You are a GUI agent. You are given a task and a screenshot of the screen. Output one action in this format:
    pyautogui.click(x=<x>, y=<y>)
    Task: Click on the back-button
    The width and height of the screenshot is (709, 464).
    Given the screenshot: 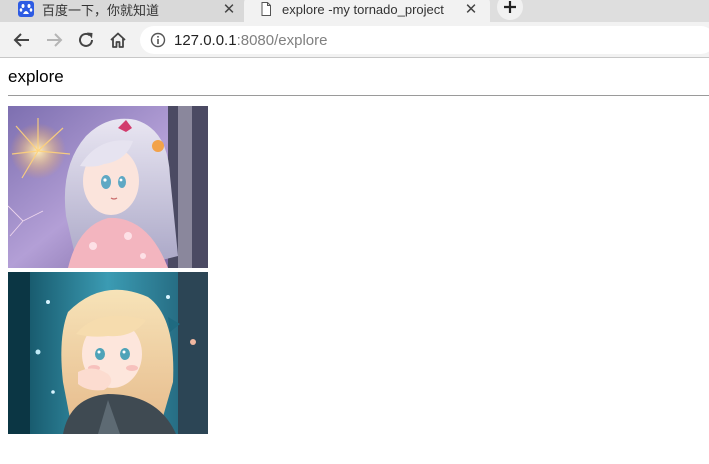 What is the action you would take?
    pyautogui.click(x=22, y=40)
    